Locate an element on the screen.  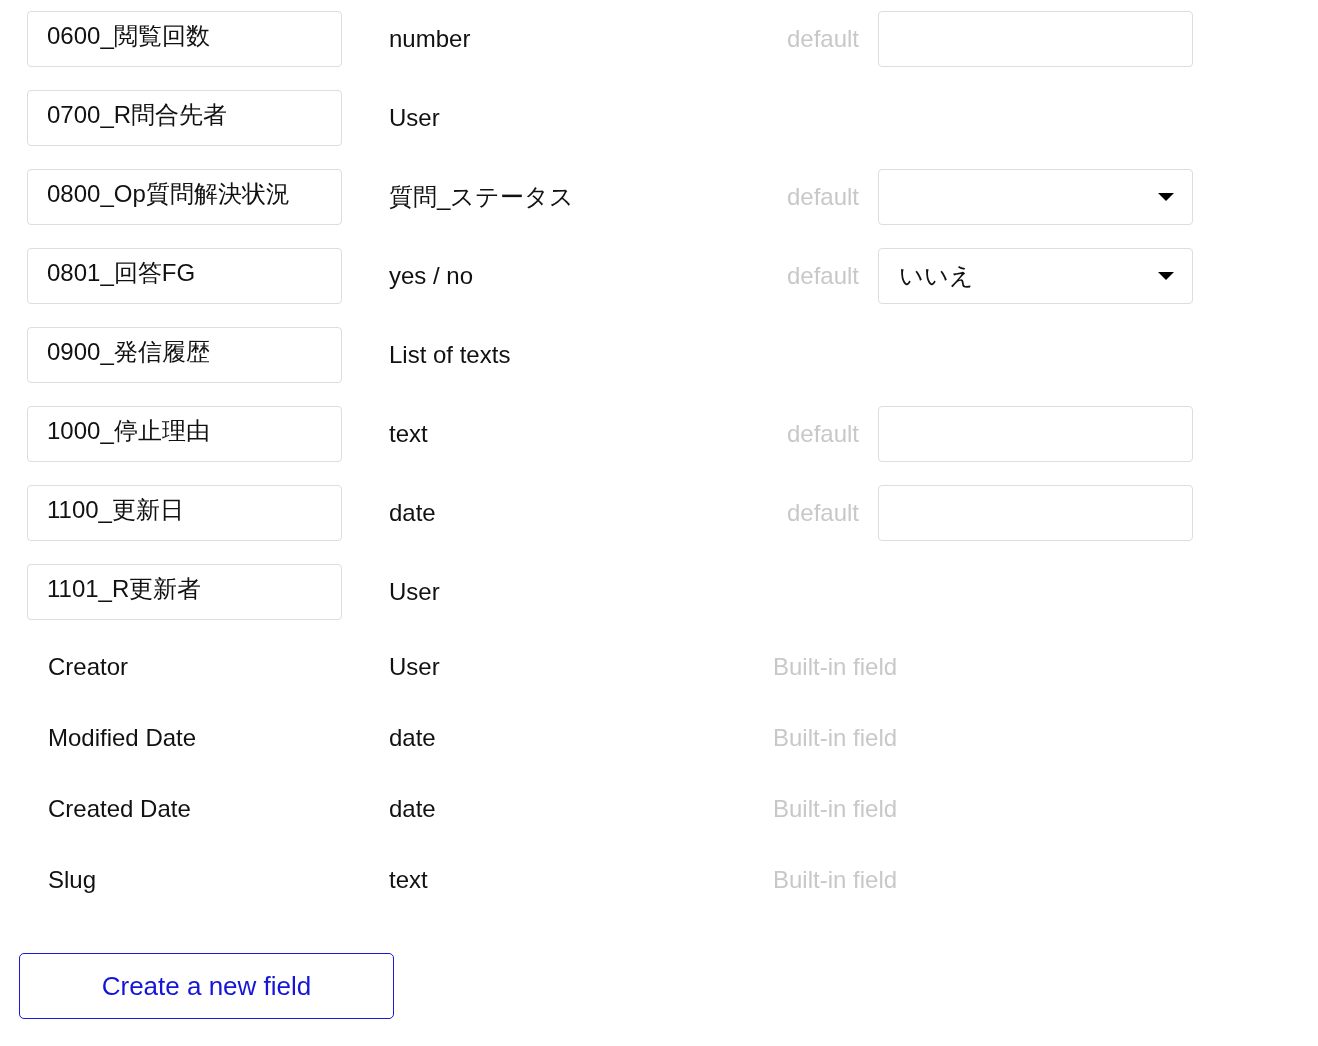
field-type: yes / no is located at coordinates (431, 276).